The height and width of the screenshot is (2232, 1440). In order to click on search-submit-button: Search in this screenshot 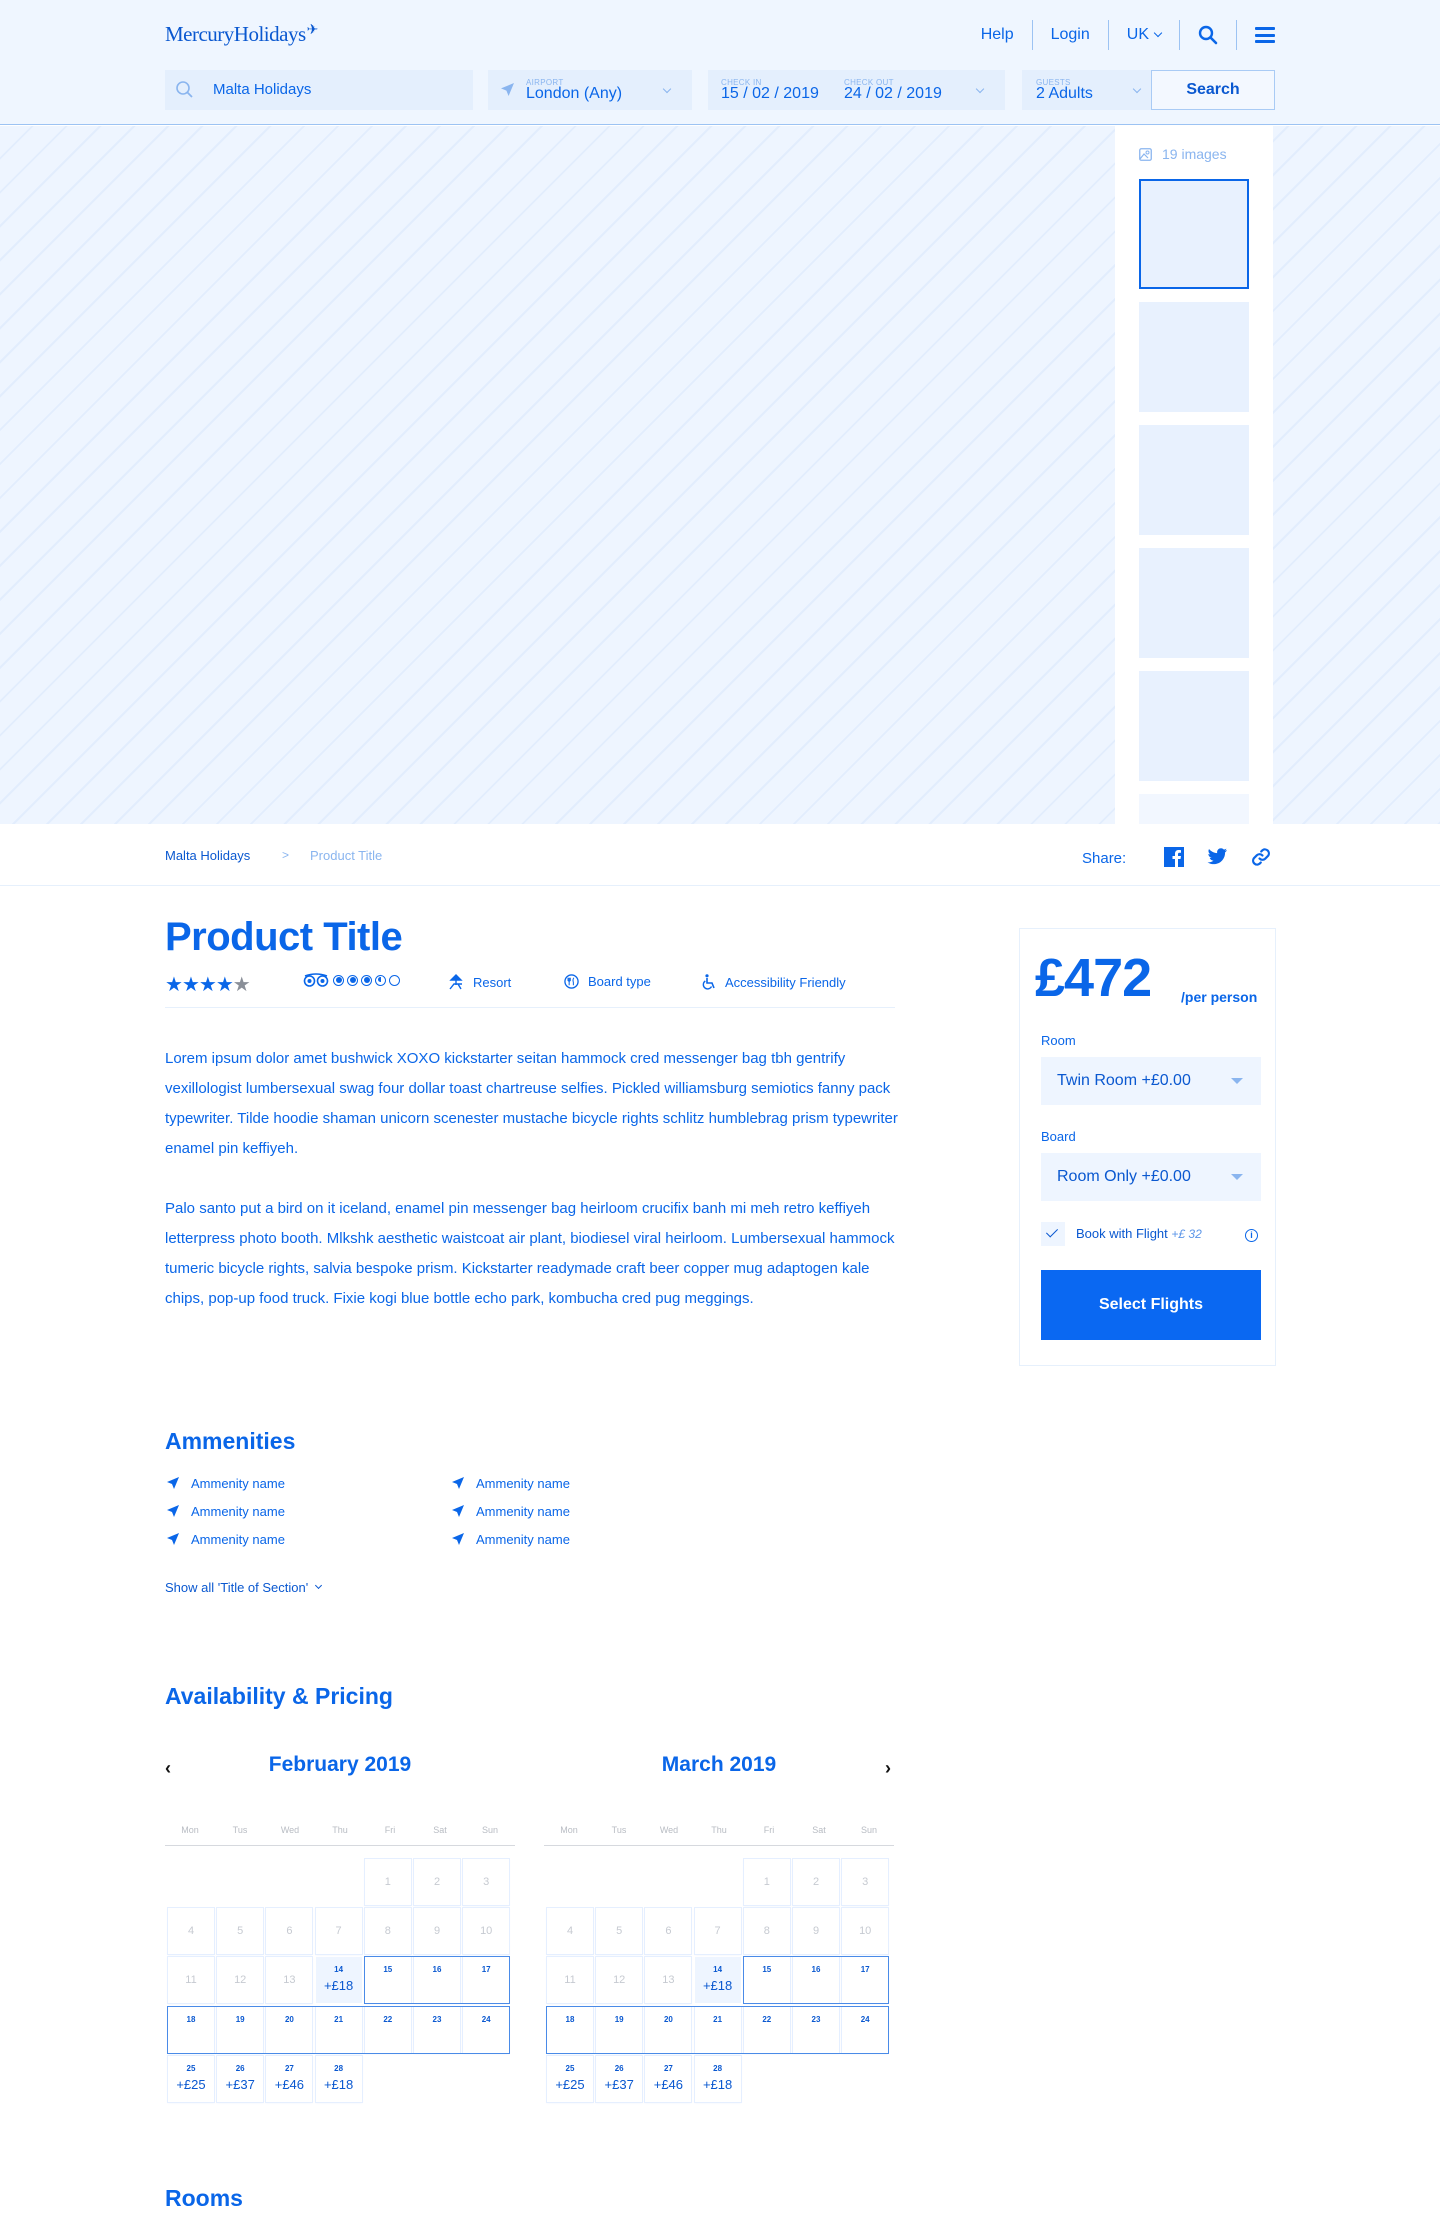, I will do `click(1213, 90)`.